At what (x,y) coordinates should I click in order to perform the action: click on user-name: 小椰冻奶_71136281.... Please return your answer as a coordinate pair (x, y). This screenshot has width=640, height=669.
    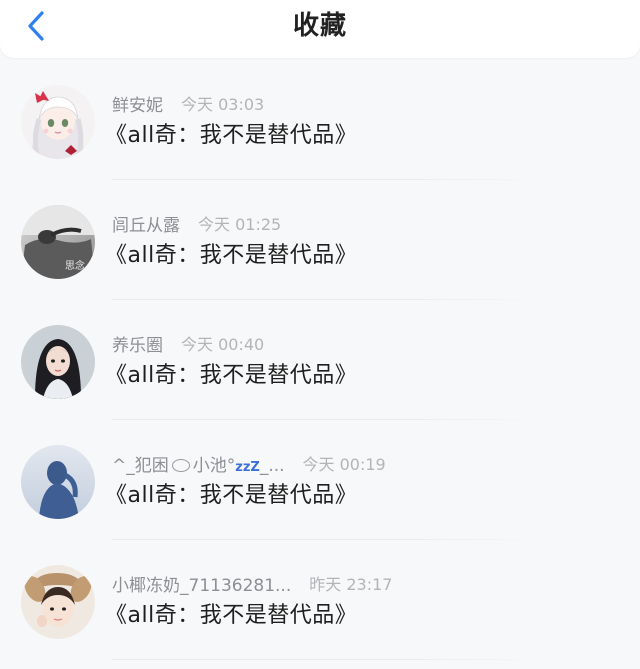
    Looking at the image, I should click on (201, 583).